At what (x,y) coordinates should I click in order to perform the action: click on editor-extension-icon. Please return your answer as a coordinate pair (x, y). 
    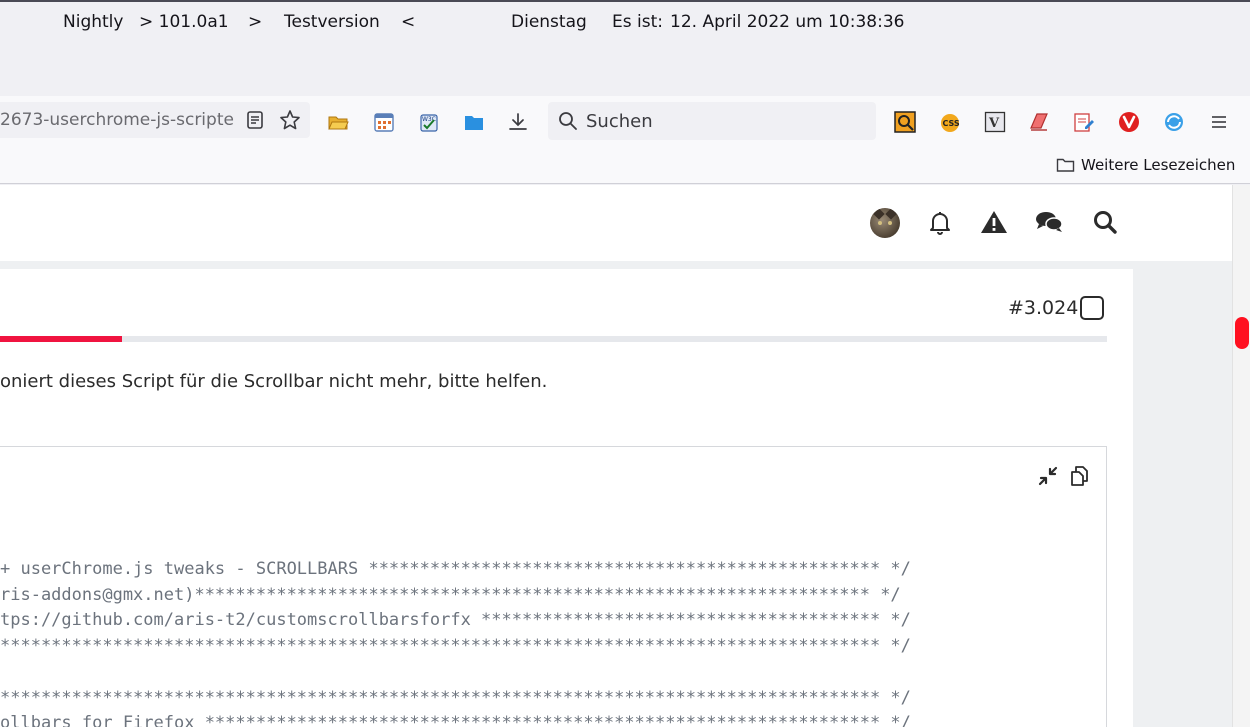
    Looking at the image, I should click on (1084, 122).